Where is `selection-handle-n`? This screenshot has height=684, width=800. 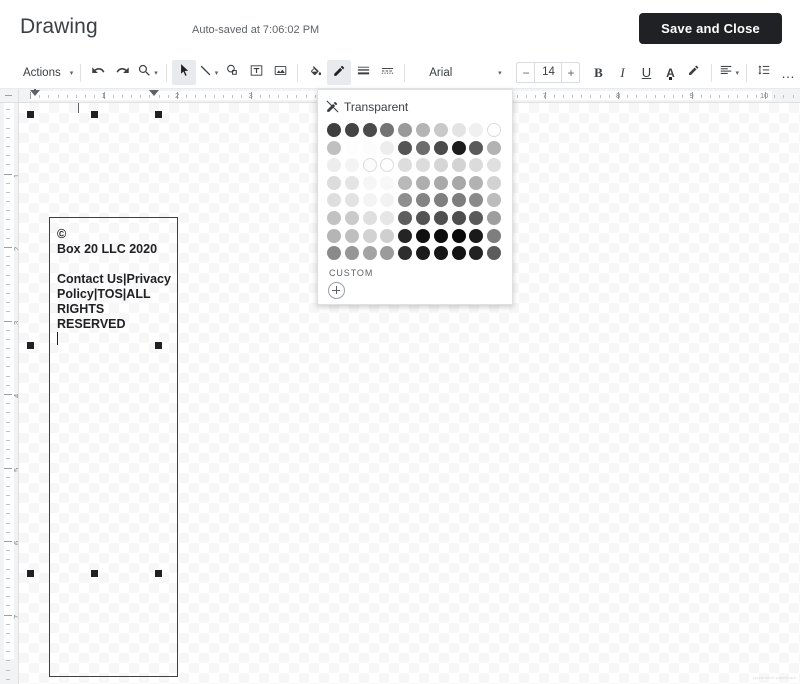 selection-handle-n is located at coordinates (94, 114).